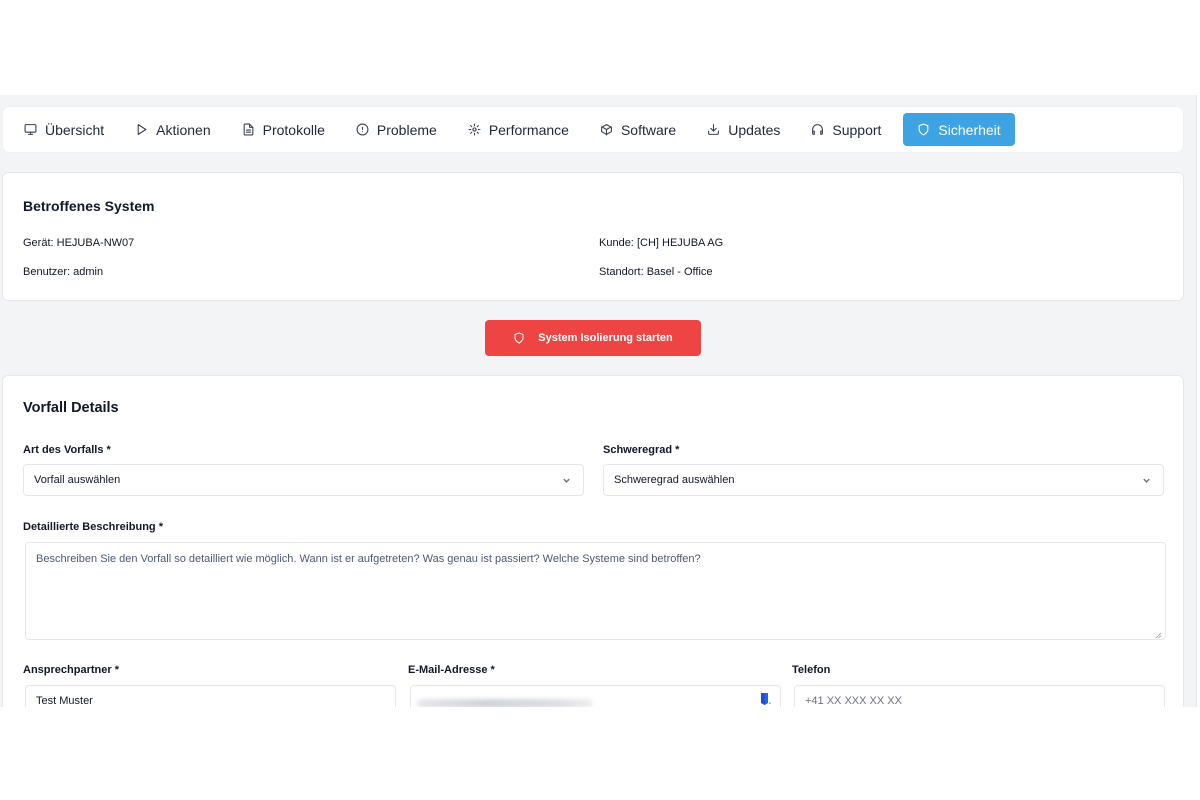  Describe the element at coordinates (142, 129) in the screenshot. I see `play-icon` at that location.